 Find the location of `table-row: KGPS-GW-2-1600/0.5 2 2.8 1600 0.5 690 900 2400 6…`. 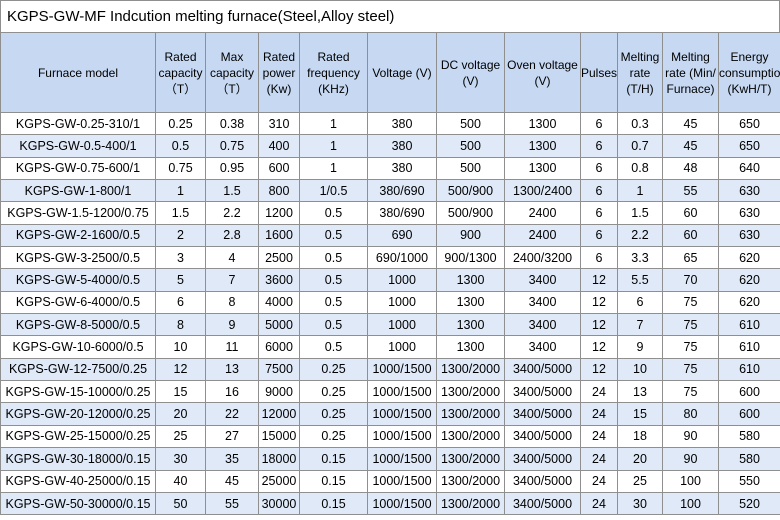

table-row: KGPS-GW-2-1600/0.5 2 2.8 1600 0.5 690 900 2400 6… is located at coordinates (390, 235).